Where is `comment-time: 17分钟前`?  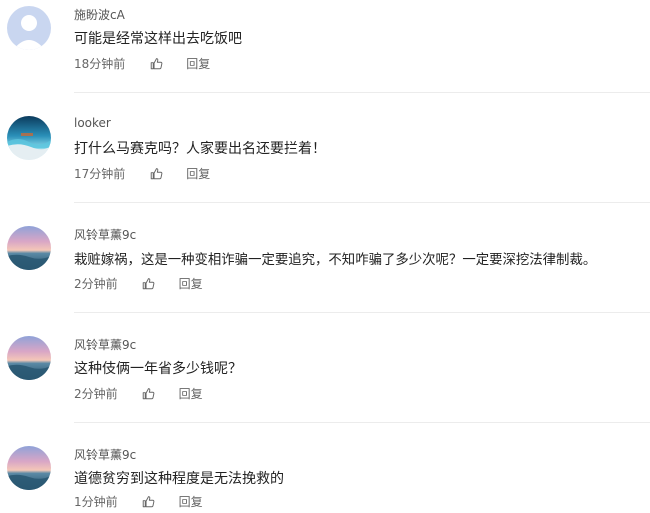 comment-time: 17分钟前 is located at coordinates (100, 174).